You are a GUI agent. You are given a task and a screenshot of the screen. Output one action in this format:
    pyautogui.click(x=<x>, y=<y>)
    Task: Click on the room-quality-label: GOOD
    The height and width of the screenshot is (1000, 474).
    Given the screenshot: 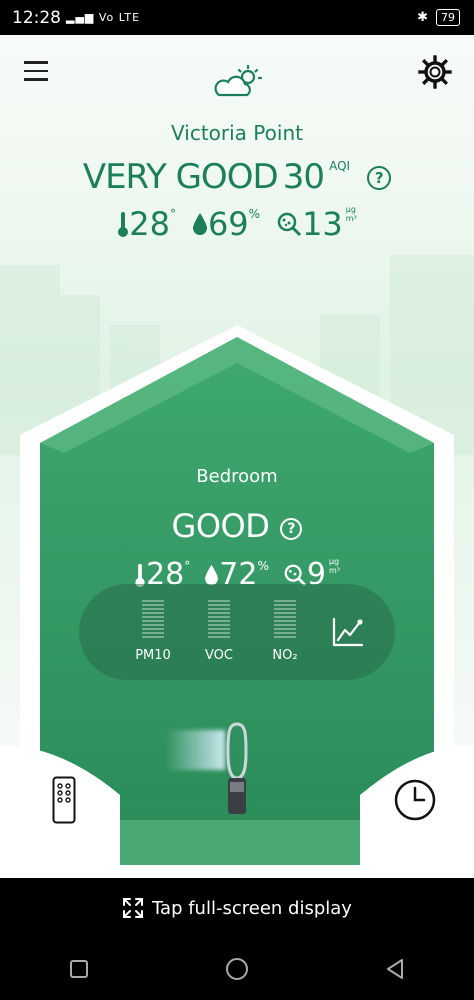 What is the action you would take?
    pyautogui.click(x=220, y=526)
    